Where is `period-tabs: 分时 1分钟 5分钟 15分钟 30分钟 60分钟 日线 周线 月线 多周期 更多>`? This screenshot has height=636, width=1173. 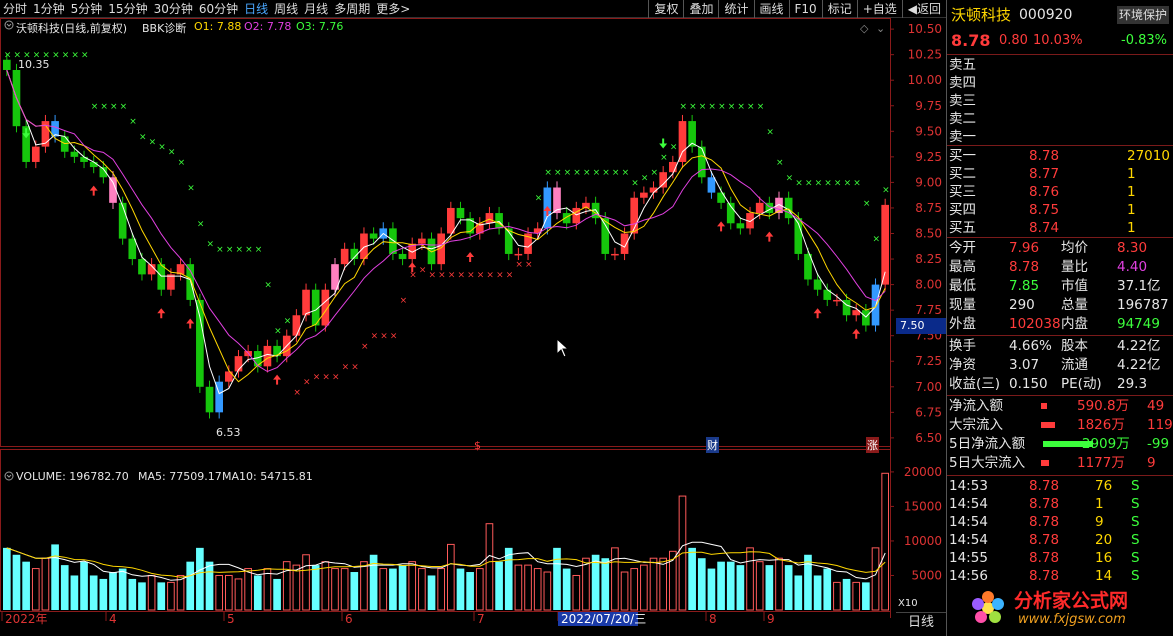
period-tabs: 分时 1分钟 5分钟 15分钟 30分钟 60分钟 日线 周线 月线 多周期 更多> is located at coordinates (206, 9).